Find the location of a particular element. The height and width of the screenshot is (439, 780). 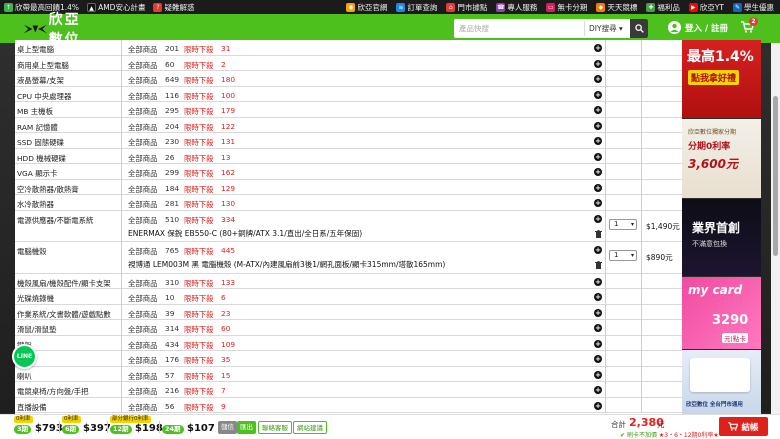

category-name: 電腦機殼 is located at coordinates (32, 251).